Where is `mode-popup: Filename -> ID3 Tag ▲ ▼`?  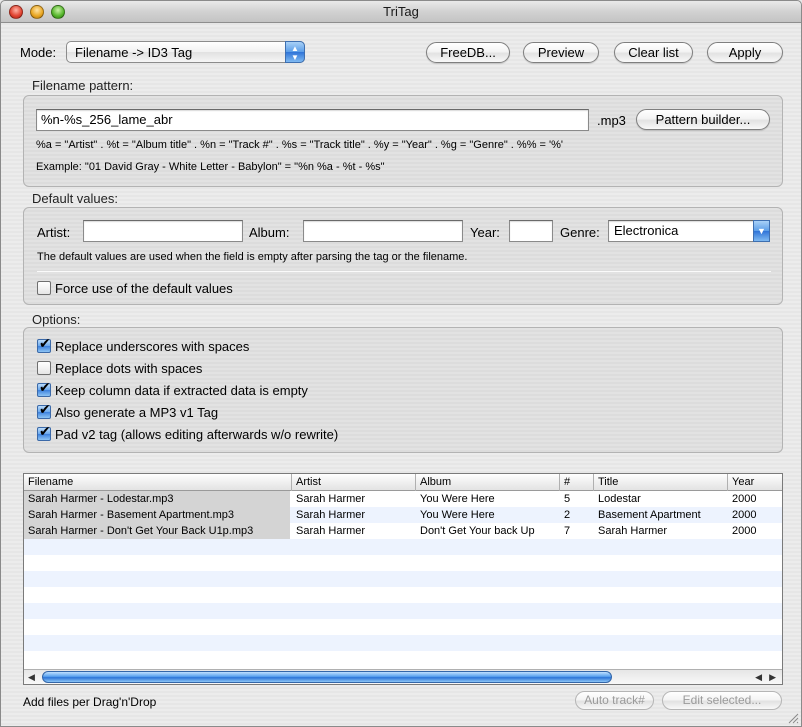 mode-popup: Filename -> ID3 Tag ▲ ▼ is located at coordinates (185, 52).